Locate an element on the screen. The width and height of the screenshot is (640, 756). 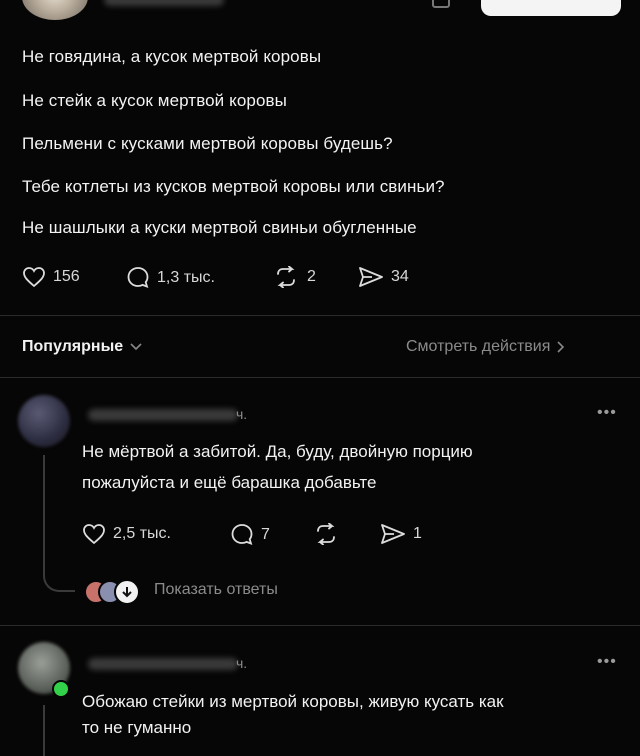
view-activity-link: Смотреть действия is located at coordinates (486, 347).